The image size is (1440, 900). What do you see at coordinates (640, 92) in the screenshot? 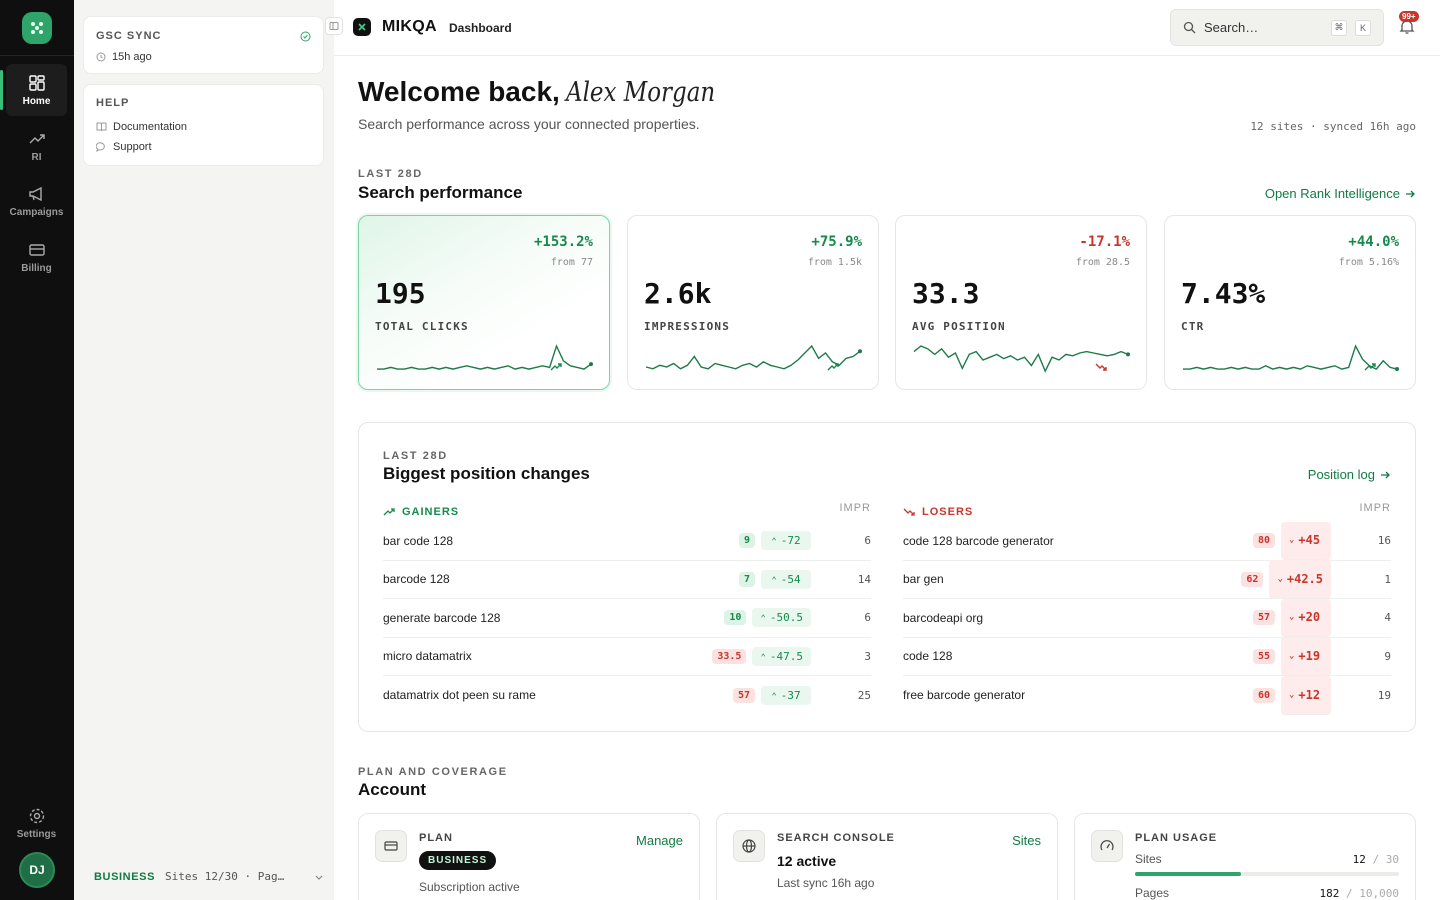
I see `user-name: Alex Morgan` at bounding box center [640, 92].